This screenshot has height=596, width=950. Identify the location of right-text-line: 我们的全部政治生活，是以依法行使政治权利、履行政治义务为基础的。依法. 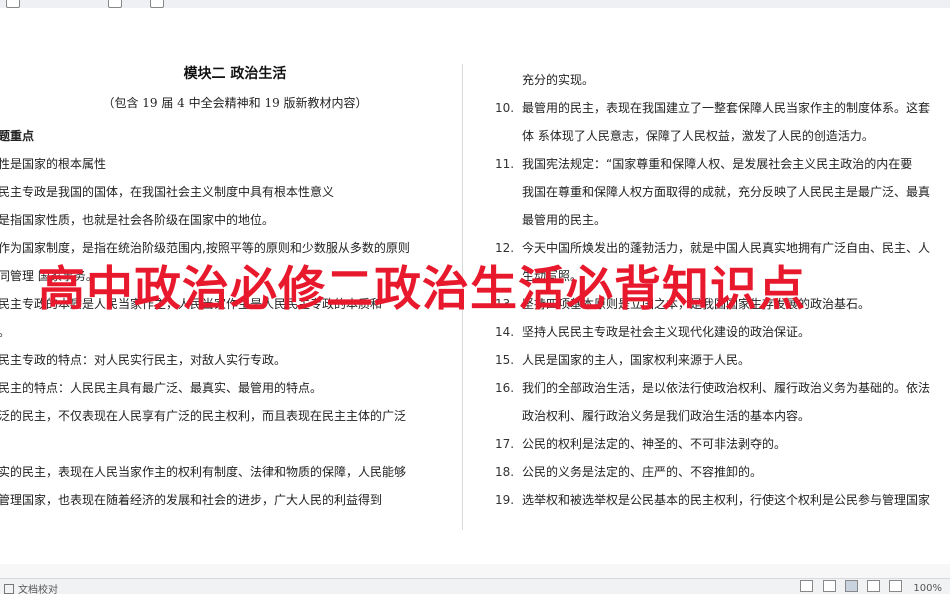
(726, 388).